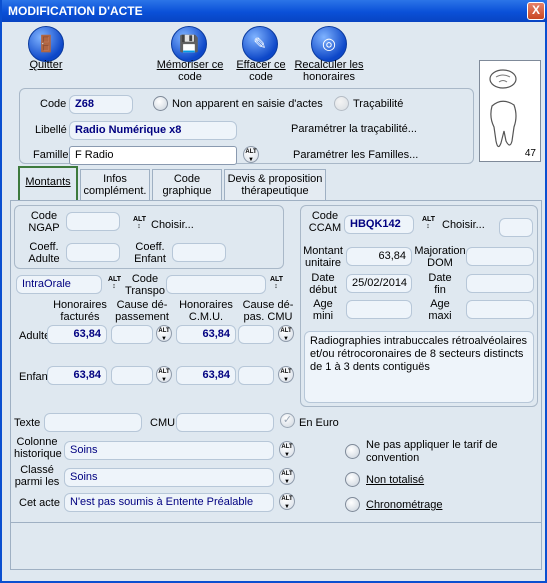  What do you see at coordinates (323, 257) in the screenshot?
I see `montant-unitaire-label: Montant unitaire` at bounding box center [323, 257].